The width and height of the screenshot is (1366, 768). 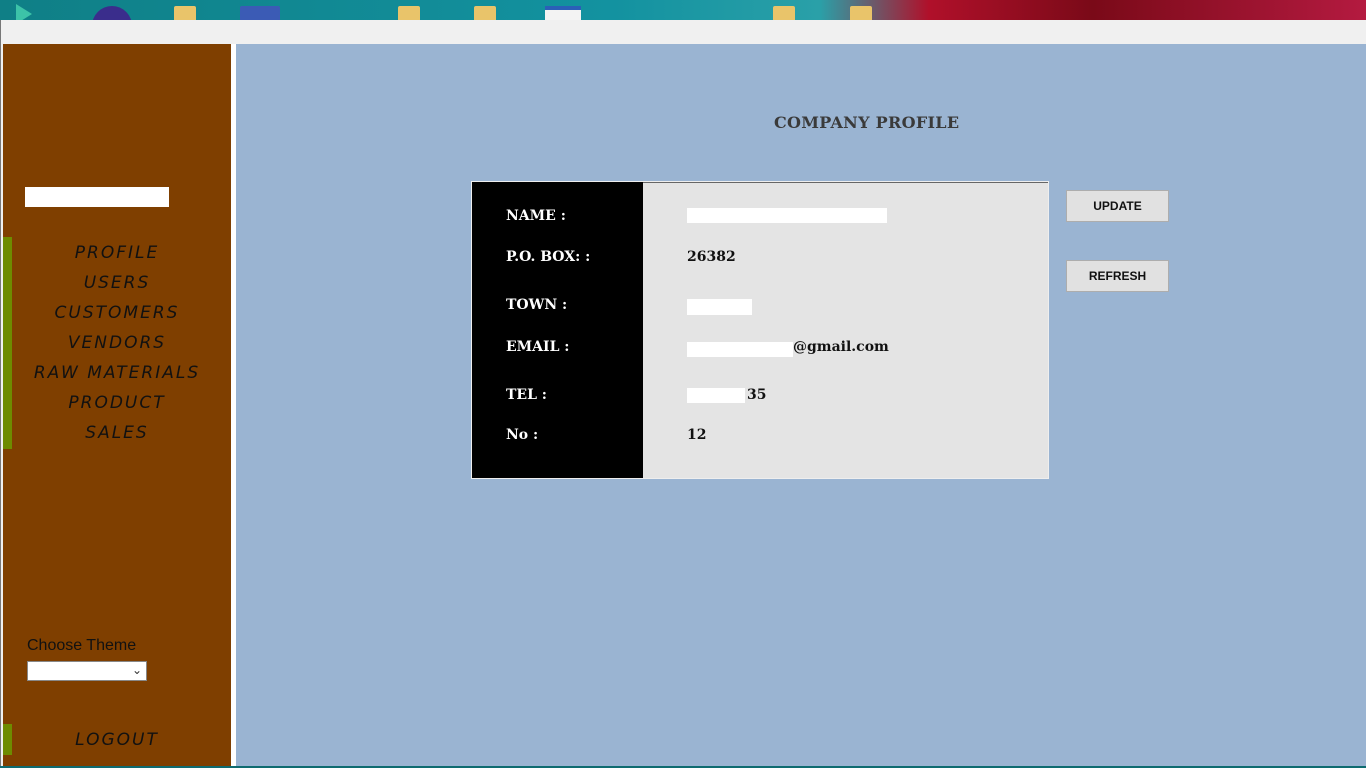 I want to click on sidebar-item-users: USERS, so click(x=117, y=283).